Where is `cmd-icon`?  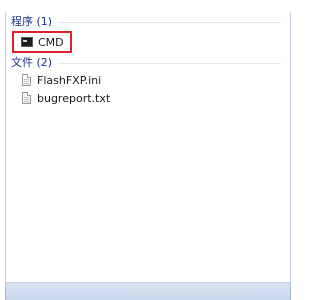
cmd-icon is located at coordinates (27, 42).